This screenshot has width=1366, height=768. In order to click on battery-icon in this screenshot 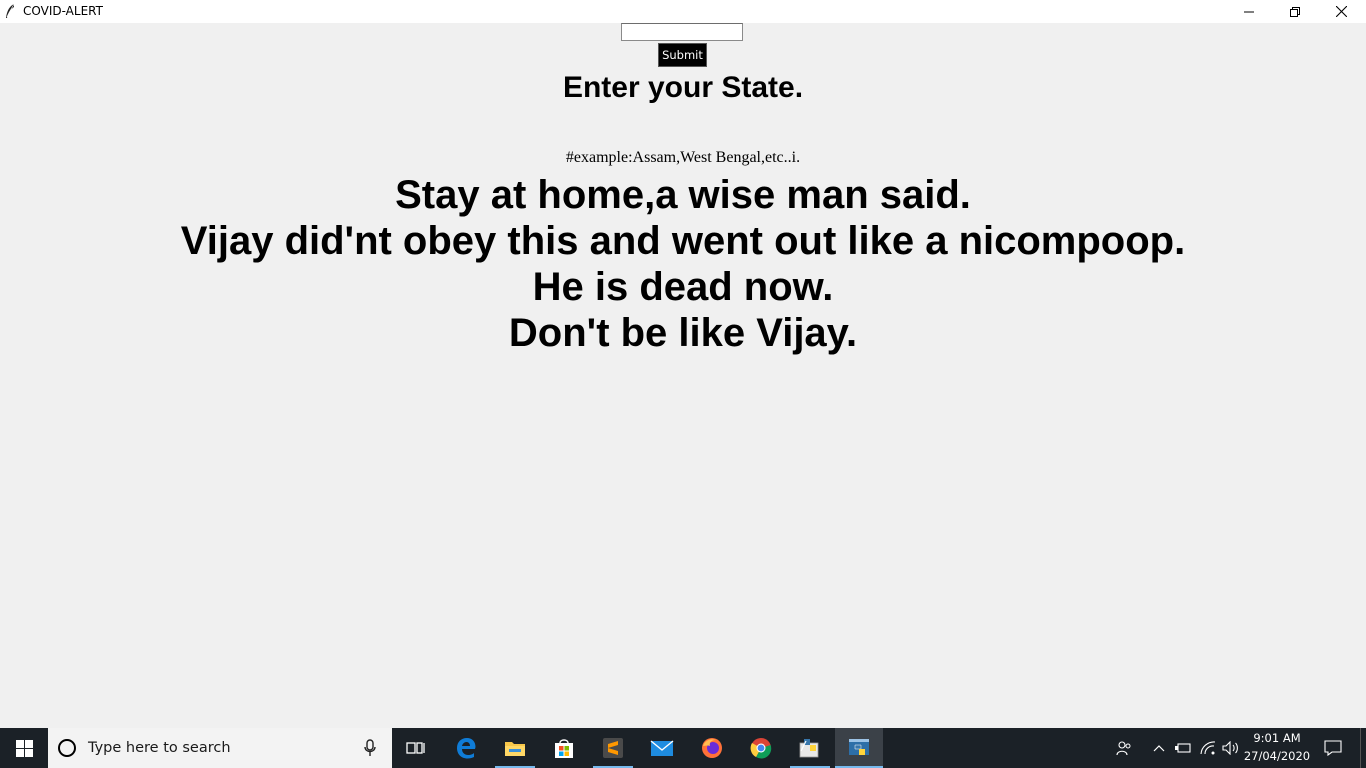, I will do `click(1183, 748)`.